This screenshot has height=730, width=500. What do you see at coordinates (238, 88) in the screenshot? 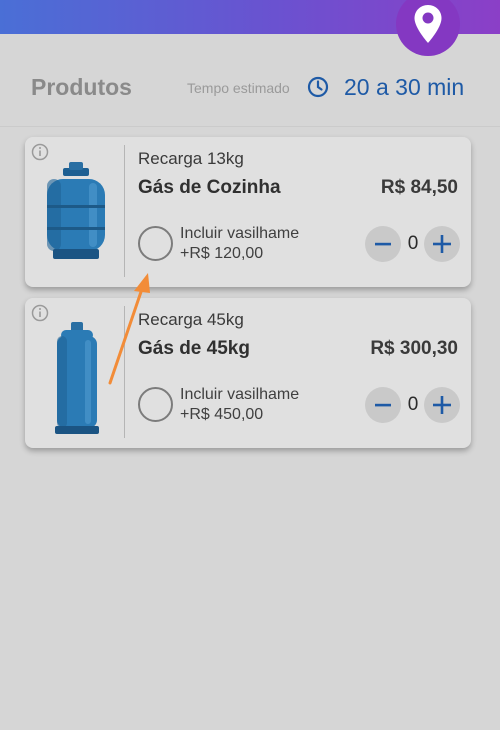
I see `eta-label: Tempo estimado` at bounding box center [238, 88].